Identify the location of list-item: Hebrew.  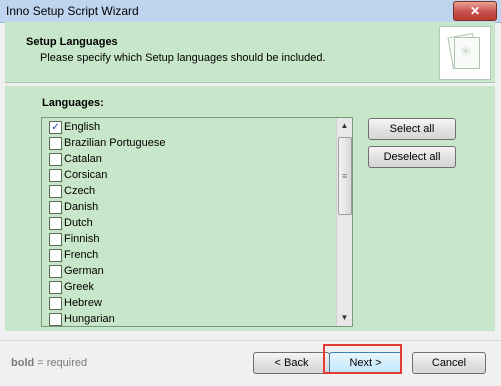
(189, 303).